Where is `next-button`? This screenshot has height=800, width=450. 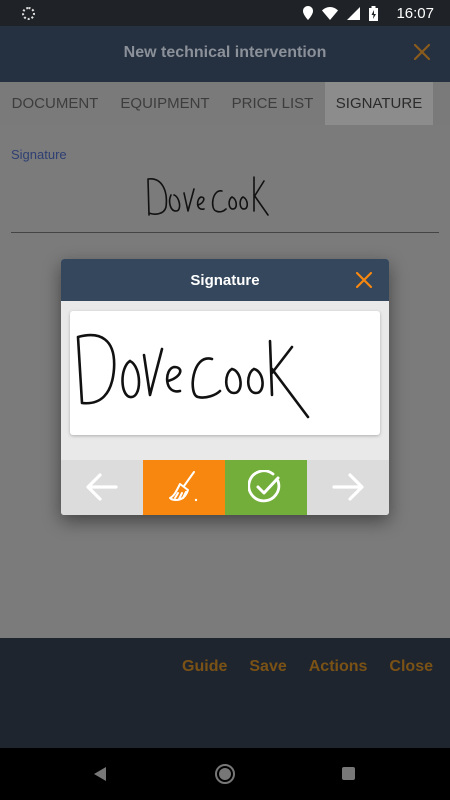
next-button is located at coordinates (348, 487).